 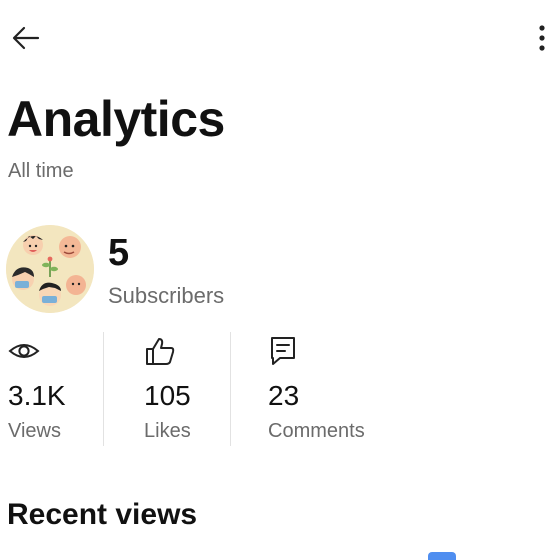 I want to click on comments-value: 23, so click(x=284, y=395).